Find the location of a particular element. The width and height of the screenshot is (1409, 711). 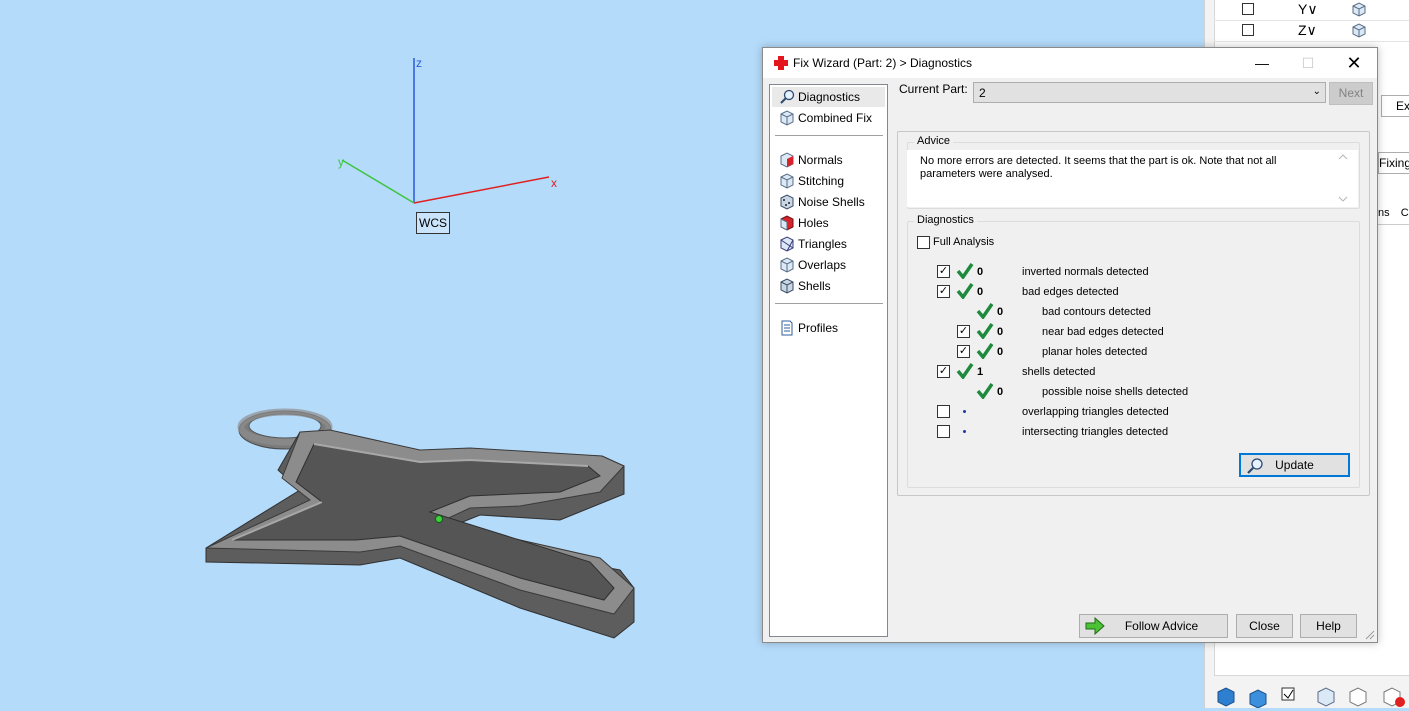

minimize-button: — is located at coordinates (1262, 63).